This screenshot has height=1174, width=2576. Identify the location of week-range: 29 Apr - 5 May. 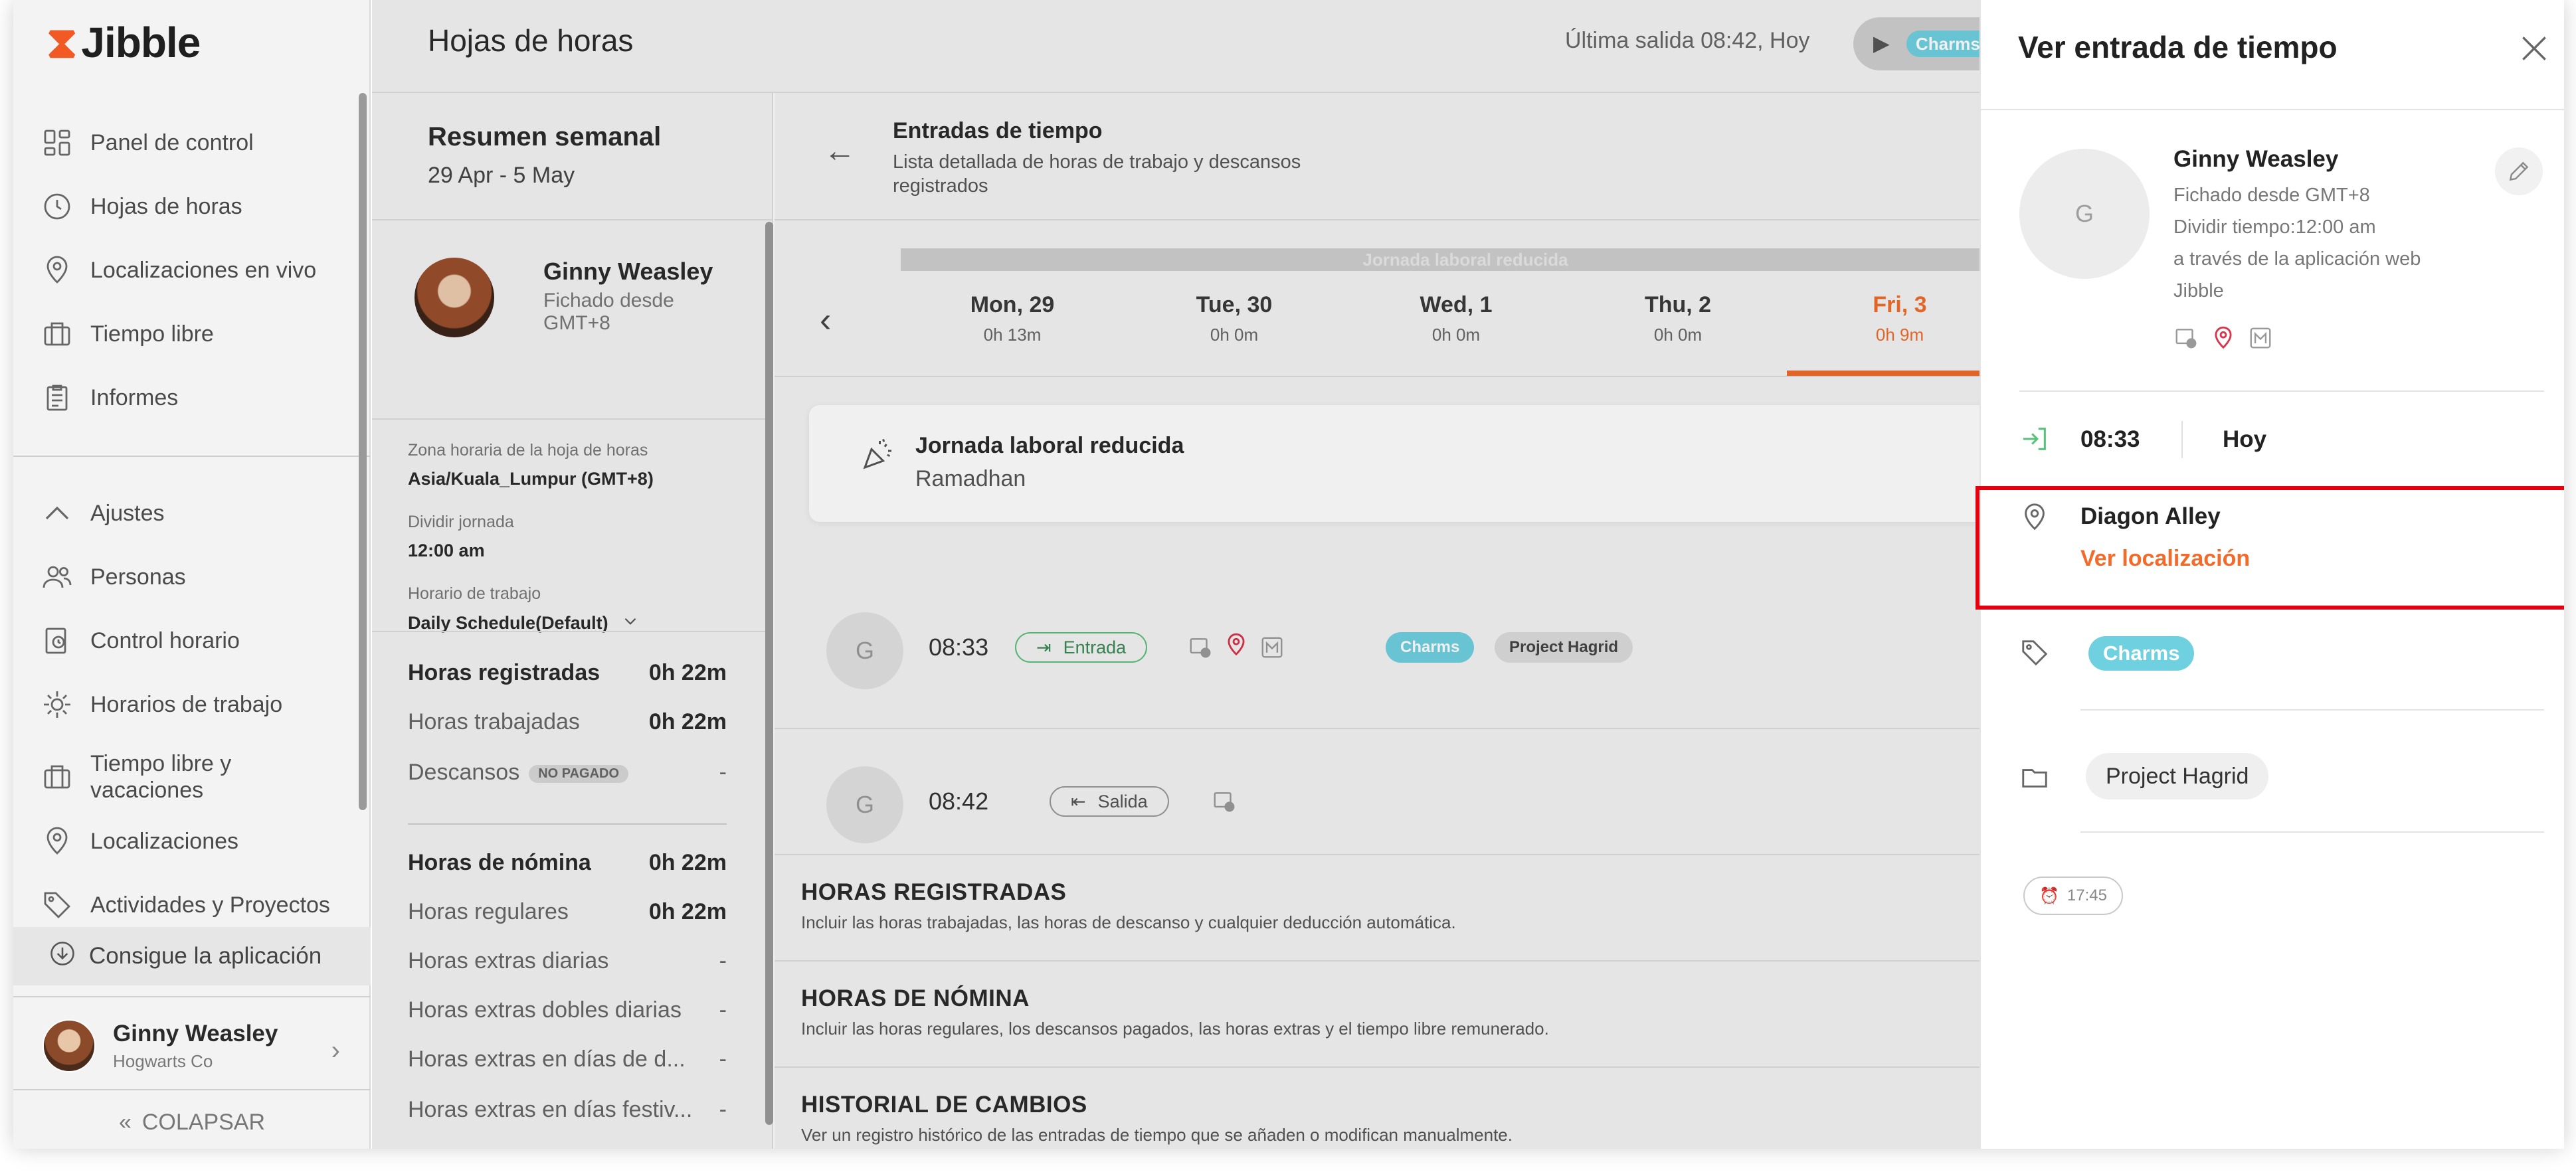
(501, 175).